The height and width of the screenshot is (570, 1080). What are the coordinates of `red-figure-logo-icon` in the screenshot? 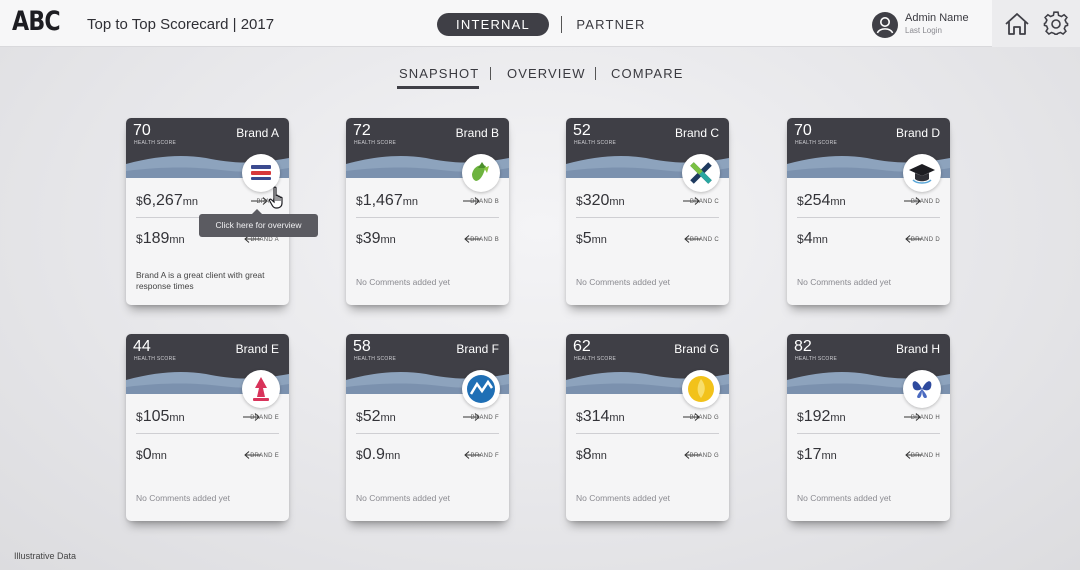 It's located at (261, 389).